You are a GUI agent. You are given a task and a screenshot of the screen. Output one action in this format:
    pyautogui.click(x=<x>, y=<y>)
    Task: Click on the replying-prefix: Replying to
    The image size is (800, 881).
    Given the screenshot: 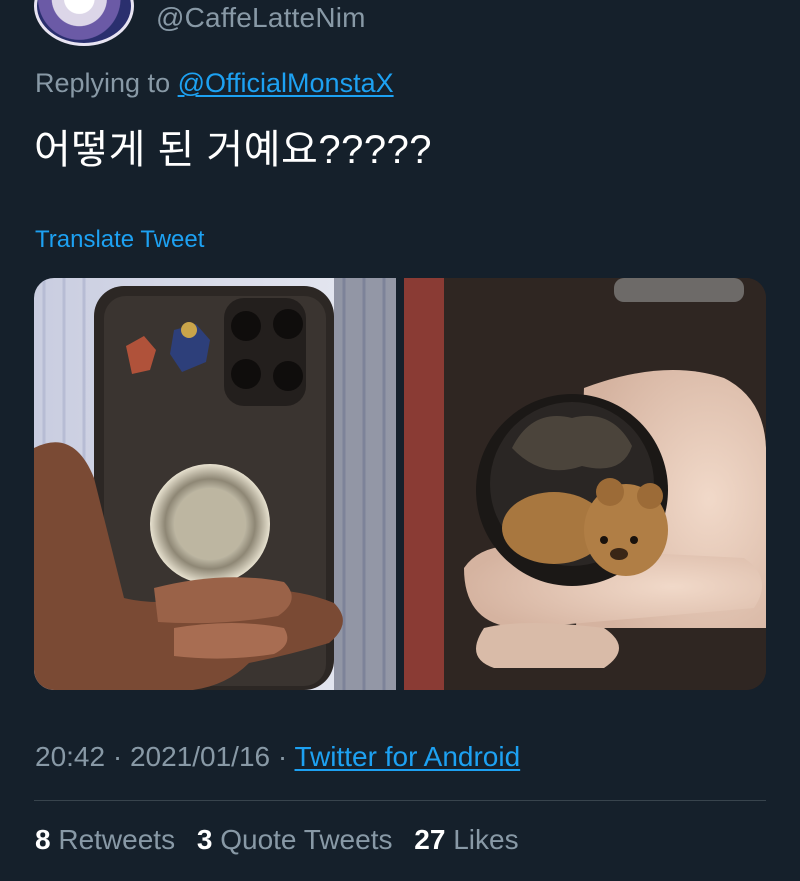 What is the action you would take?
    pyautogui.click(x=103, y=83)
    